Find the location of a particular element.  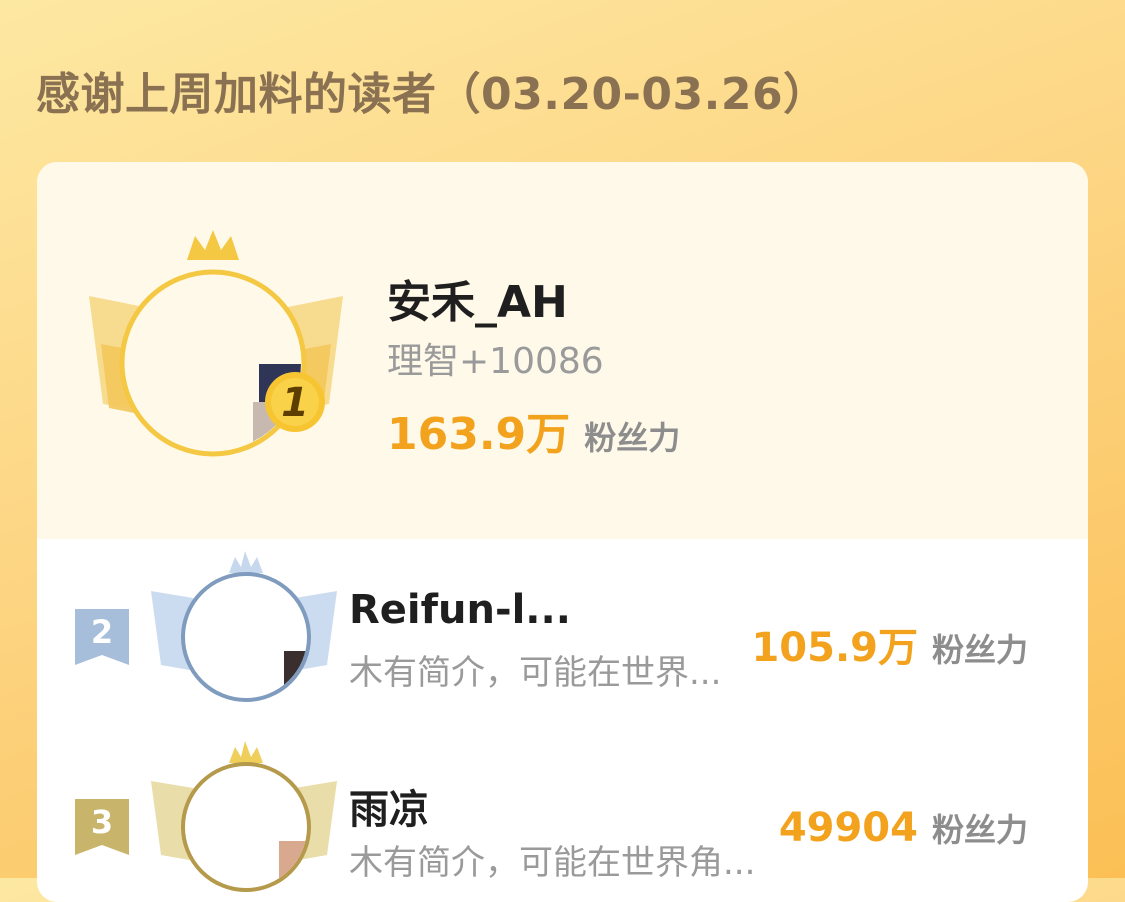

fan-power-value: 49904 is located at coordinates (848, 828).